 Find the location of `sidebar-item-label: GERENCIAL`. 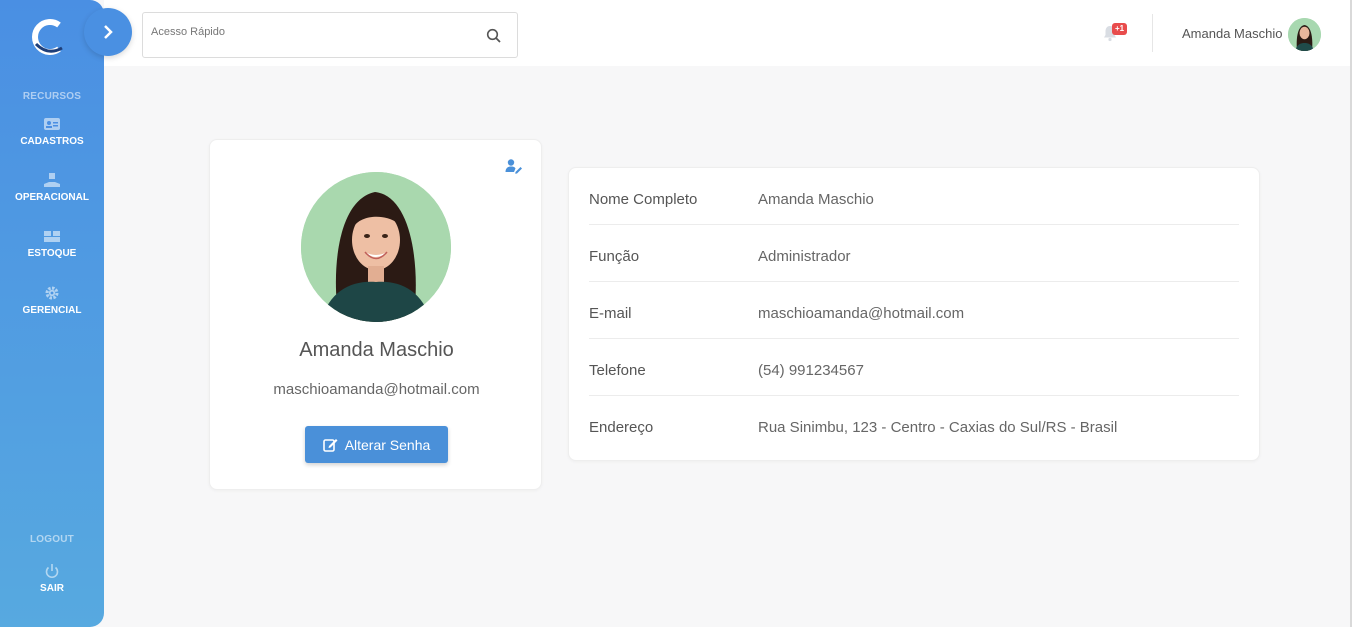

sidebar-item-label: GERENCIAL is located at coordinates (52, 310).